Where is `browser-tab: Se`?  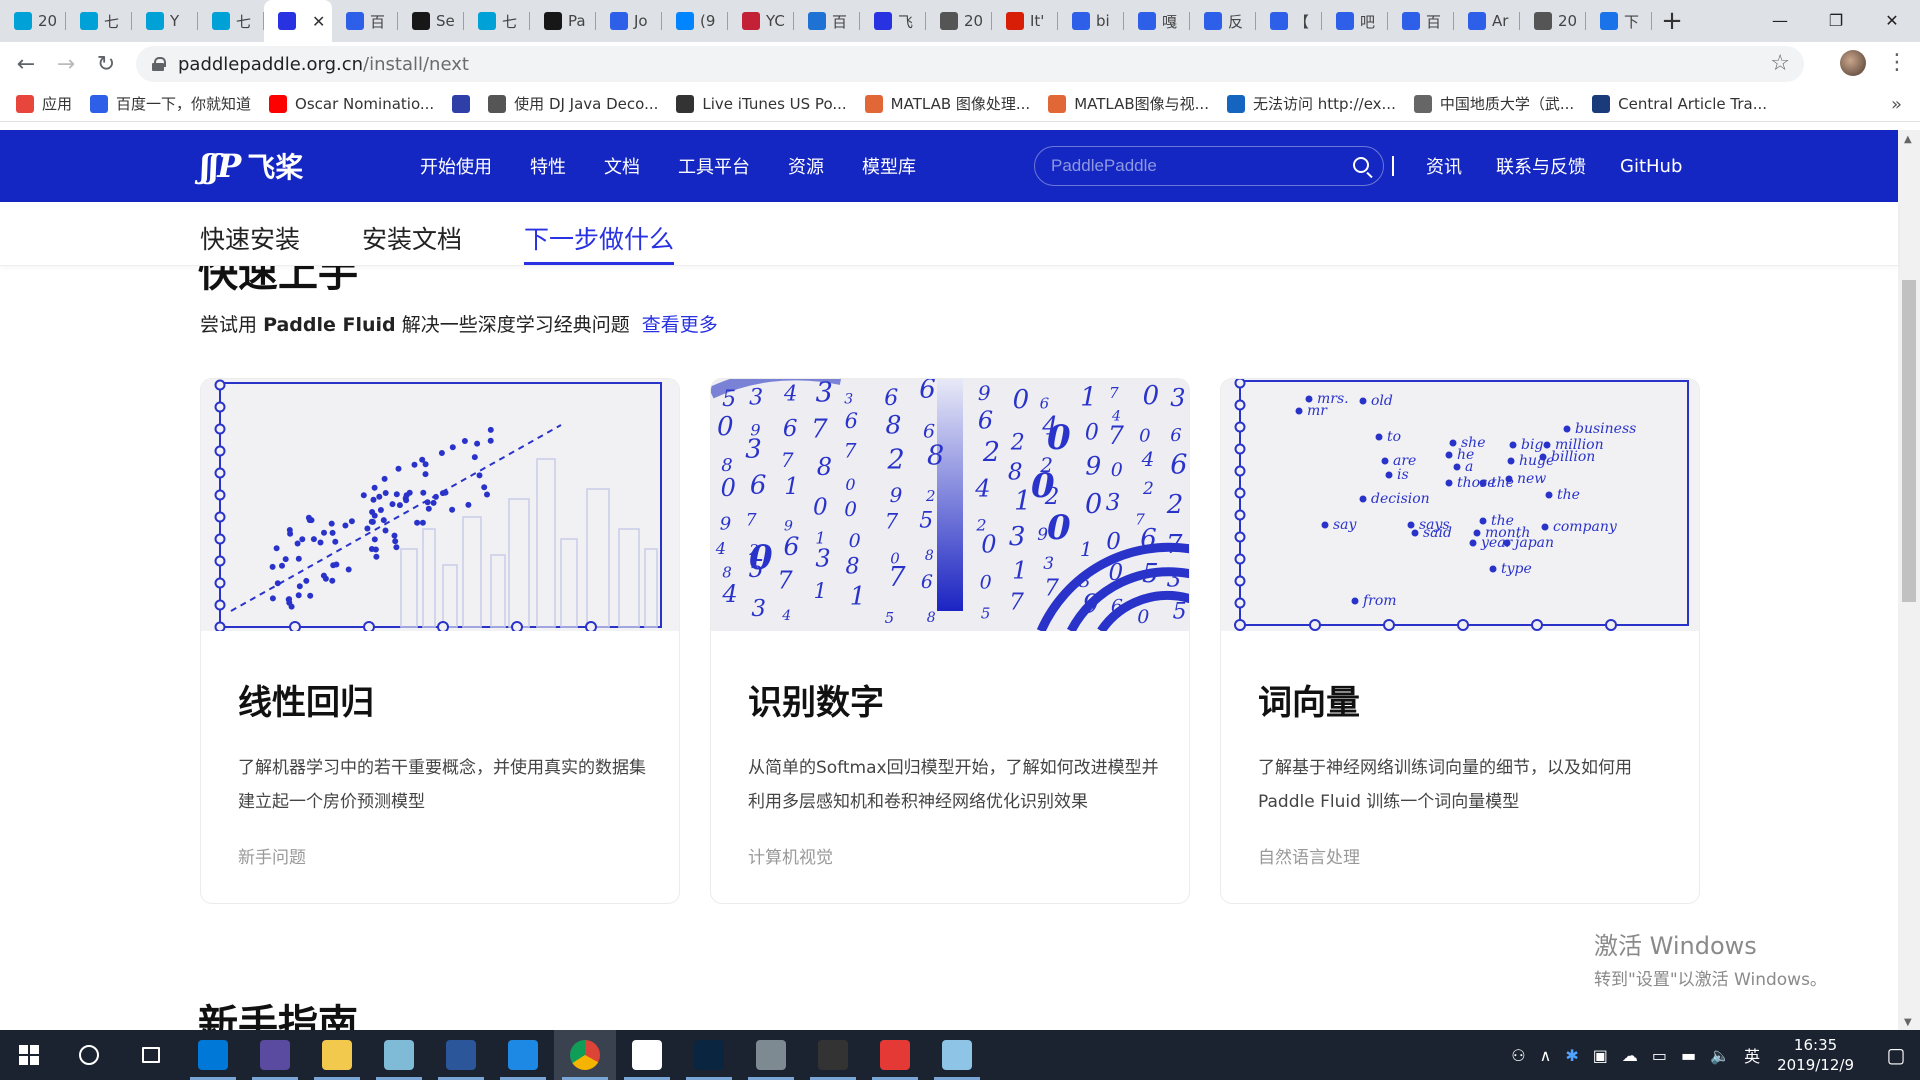
browser-tab: Se is located at coordinates (431, 21).